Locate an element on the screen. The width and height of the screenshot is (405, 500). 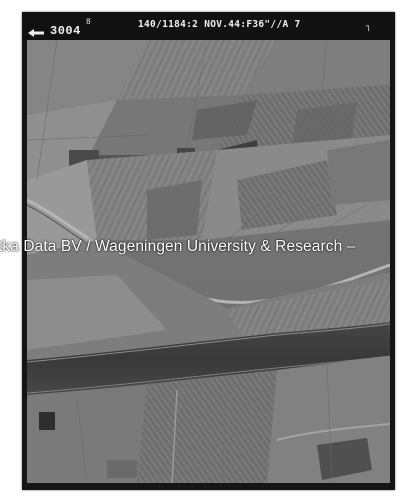
corner-mark: ┐ is located at coordinates (369, 27).